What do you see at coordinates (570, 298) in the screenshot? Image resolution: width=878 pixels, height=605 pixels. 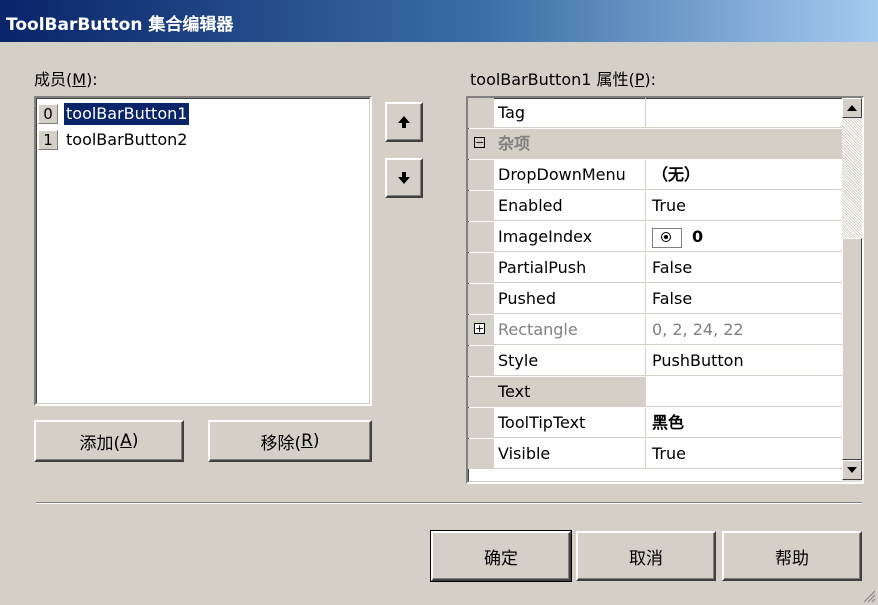 I see `property-name: Pushed` at bounding box center [570, 298].